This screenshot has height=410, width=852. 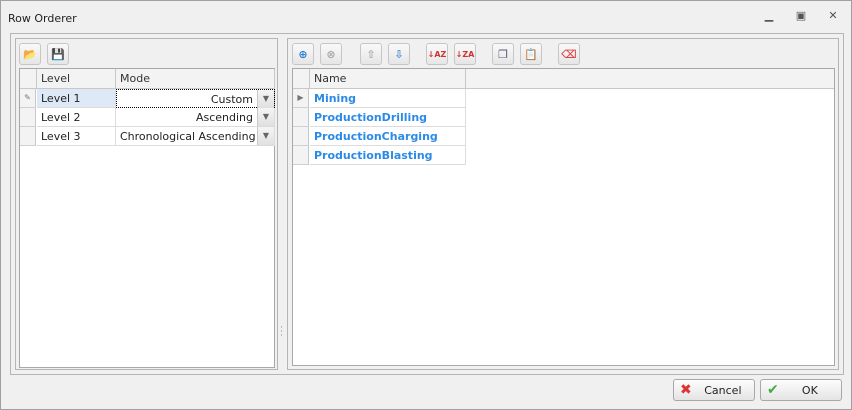 What do you see at coordinates (30, 54) in the screenshot?
I see `open-folder-icon: 📂` at bounding box center [30, 54].